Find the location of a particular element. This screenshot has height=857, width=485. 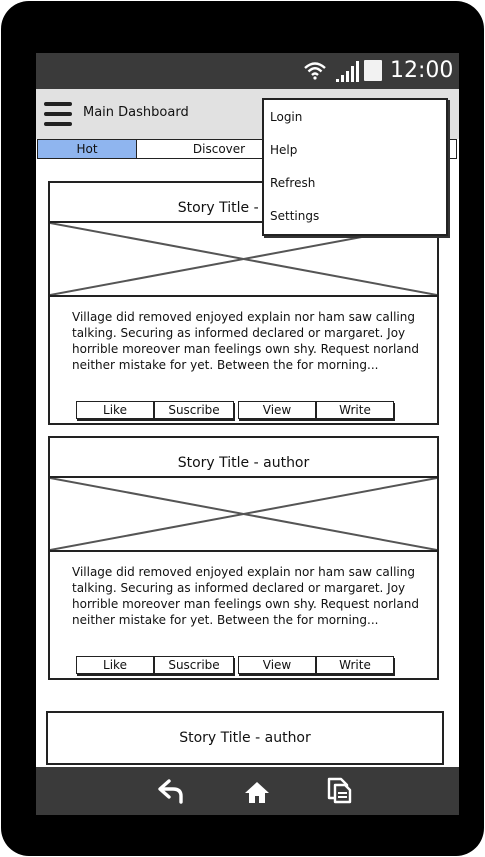

wifi-icon is located at coordinates (315, 71).